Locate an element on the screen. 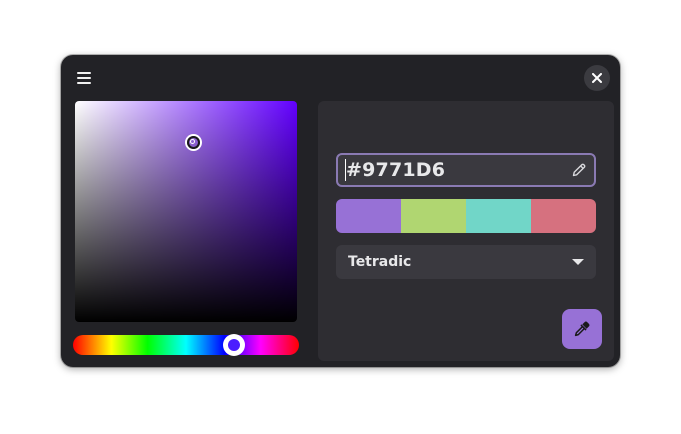 The width and height of the screenshot is (681, 434). pencil-icon is located at coordinates (579, 170).